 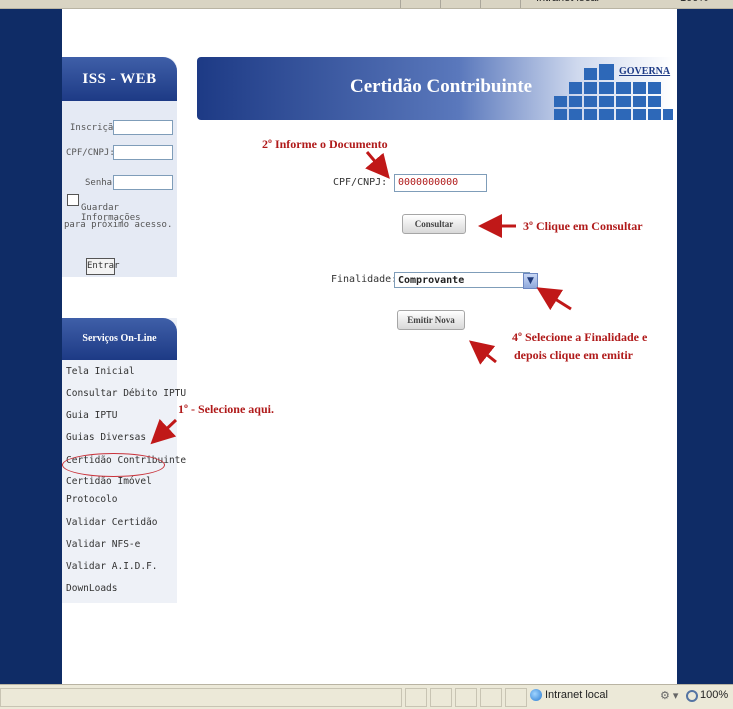 What do you see at coordinates (482, 352) in the screenshot?
I see `arrow-step-4b` at bounding box center [482, 352].